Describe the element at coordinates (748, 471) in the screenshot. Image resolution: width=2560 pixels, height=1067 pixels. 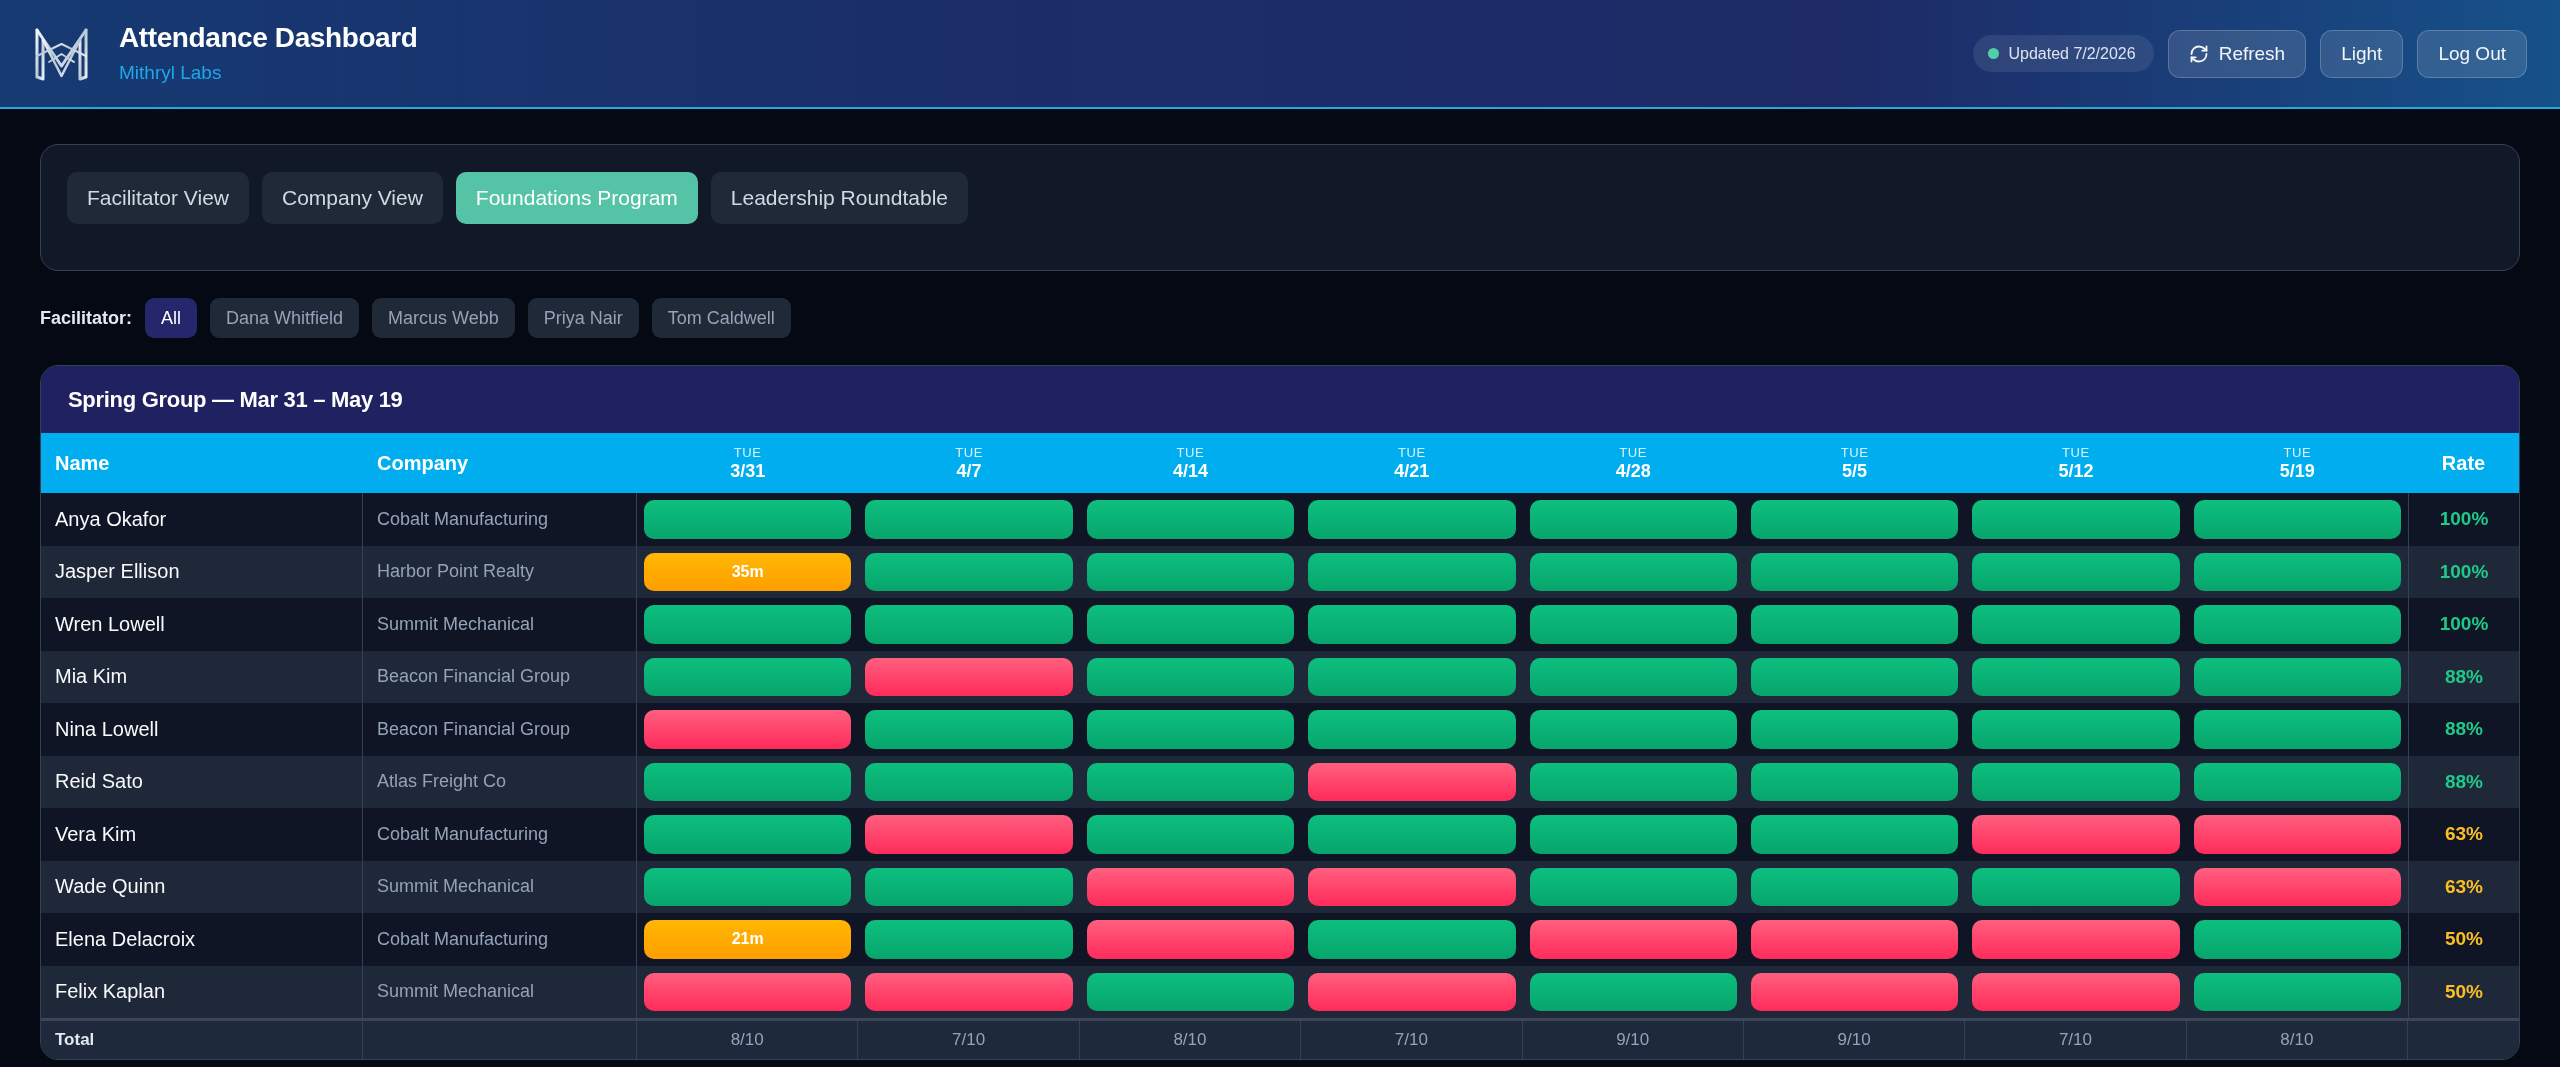
I see `column-date: 3/31` at that location.